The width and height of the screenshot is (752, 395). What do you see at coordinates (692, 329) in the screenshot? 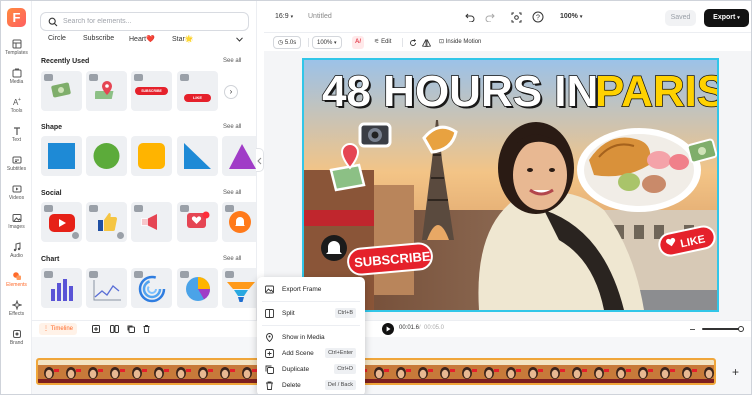
I see `zoom-out-icon` at bounding box center [692, 329].